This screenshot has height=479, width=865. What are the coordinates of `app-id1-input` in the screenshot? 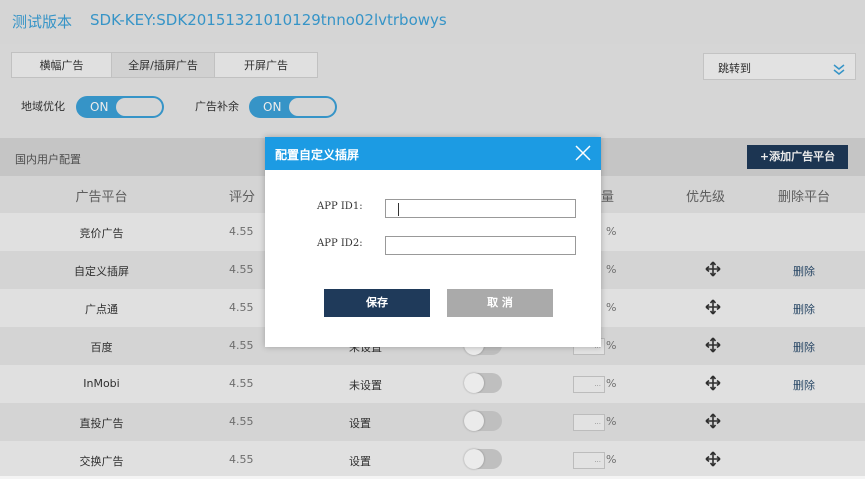 It's located at (480, 208).